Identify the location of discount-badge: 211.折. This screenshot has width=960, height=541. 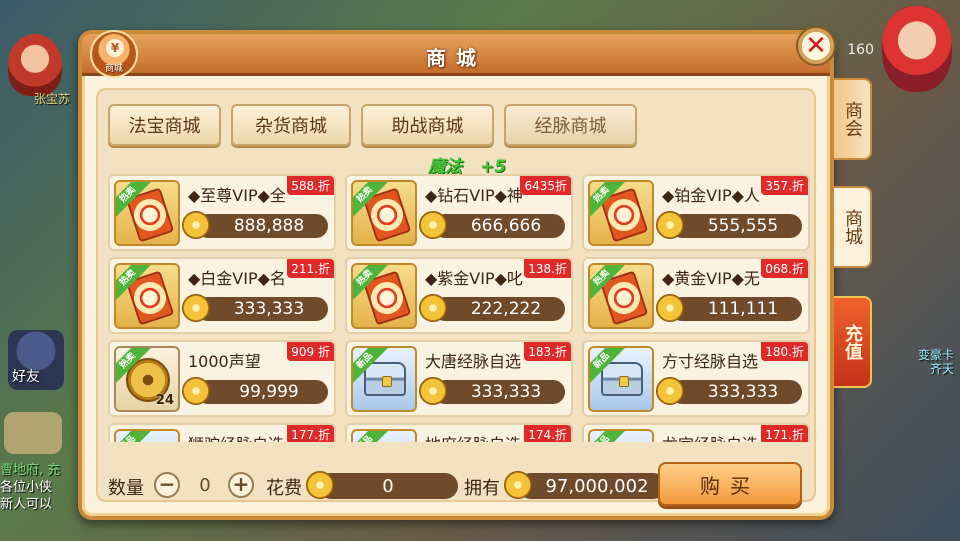
(310, 268).